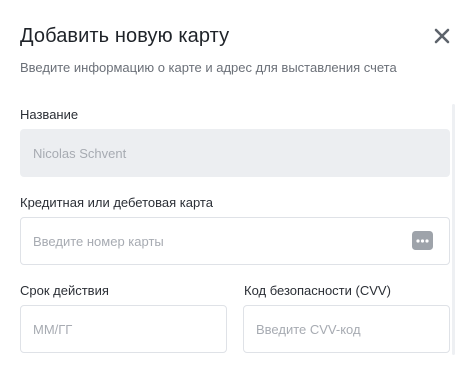 This screenshot has height=371, width=471. Describe the element at coordinates (64, 290) in the screenshot. I see `expiry-label: Срок действия` at that location.